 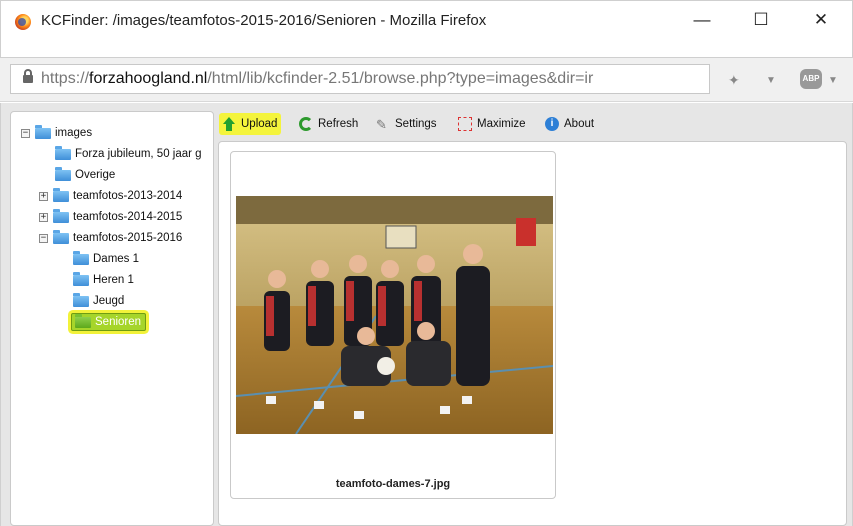 What do you see at coordinates (393, 484) in the screenshot?
I see `file-name-label: teamfoto-dames-7.jpg` at bounding box center [393, 484].